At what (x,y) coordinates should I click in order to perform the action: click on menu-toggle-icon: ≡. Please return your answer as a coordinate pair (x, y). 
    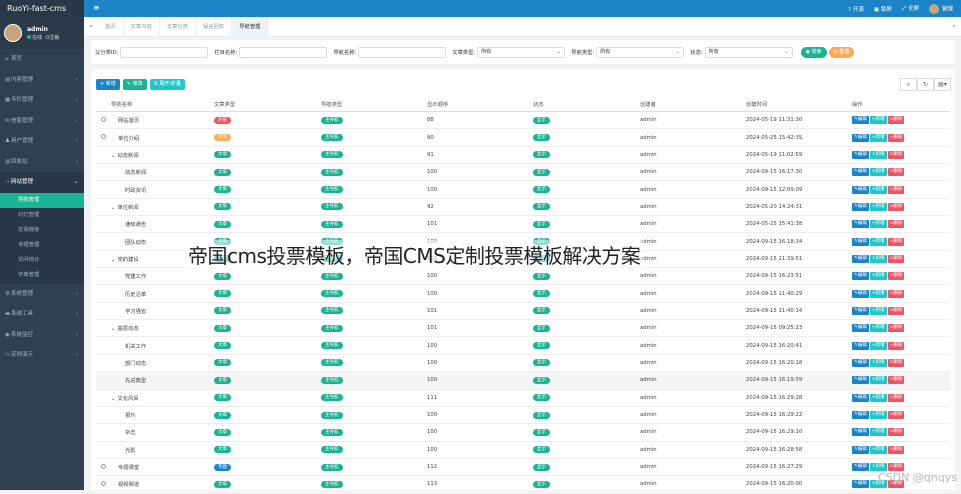
    Looking at the image, I should click on (96, 7).